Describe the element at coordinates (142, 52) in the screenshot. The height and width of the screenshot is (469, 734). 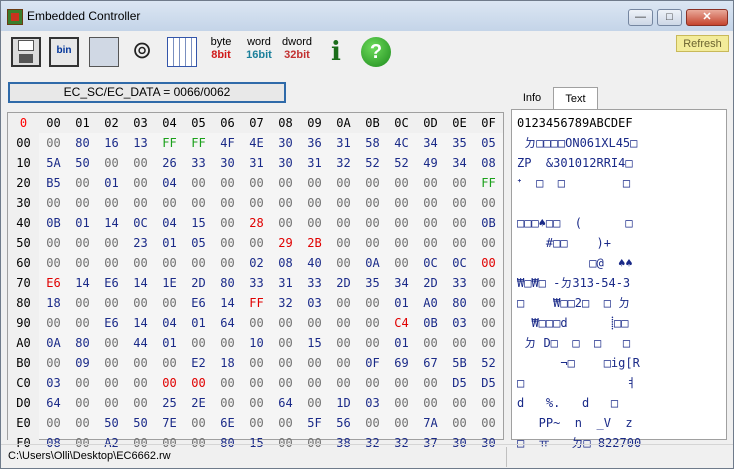
I see `binoculars-icon: ⊚` at that location.